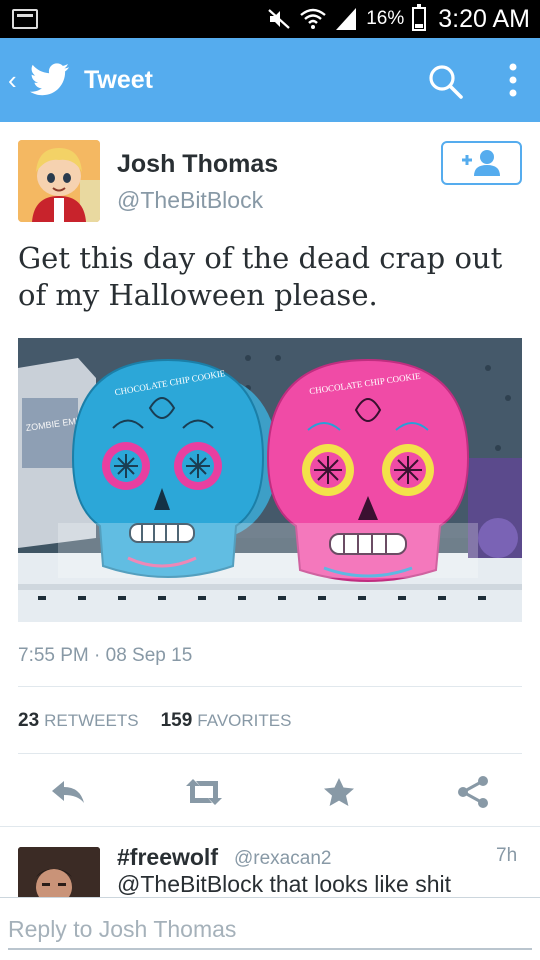 This screenshot has height=960, width=540. I want to click on app-bar: ‹ Tweet, so click(270, 80).